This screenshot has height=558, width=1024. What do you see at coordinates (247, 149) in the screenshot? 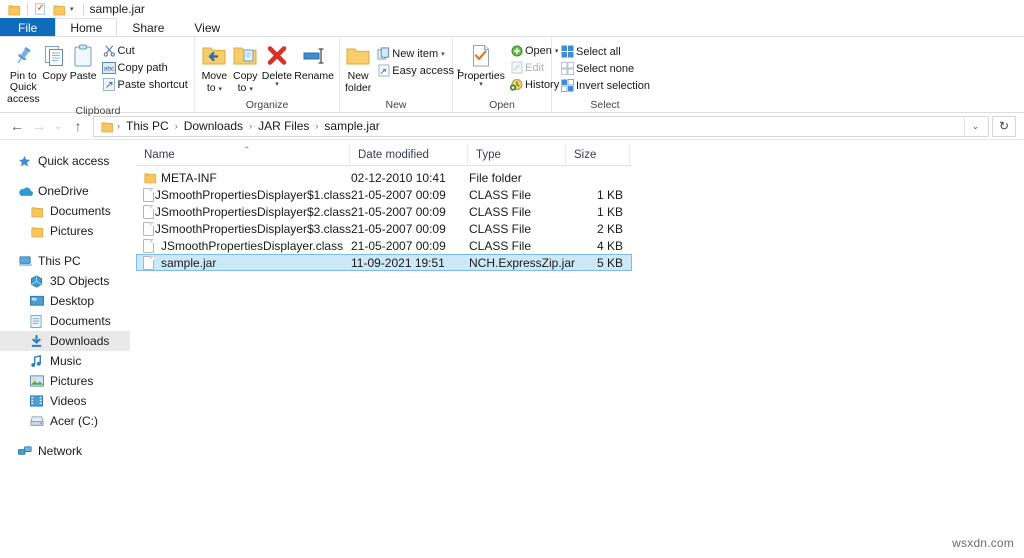
I see `sort-ascending-caret-icon: ⌃` at bounding box center [247, 149].